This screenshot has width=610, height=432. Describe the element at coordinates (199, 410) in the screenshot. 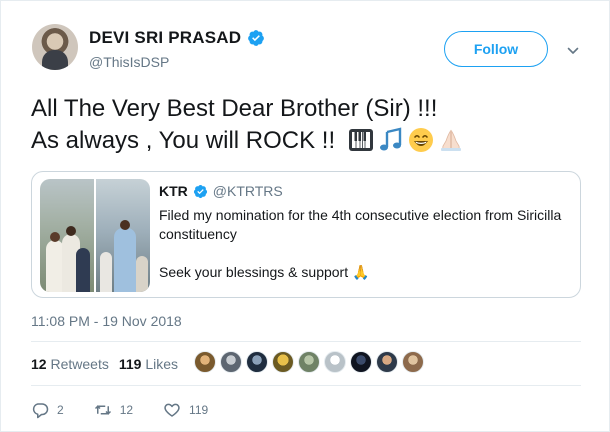

I see `like-count: 119` at that location.